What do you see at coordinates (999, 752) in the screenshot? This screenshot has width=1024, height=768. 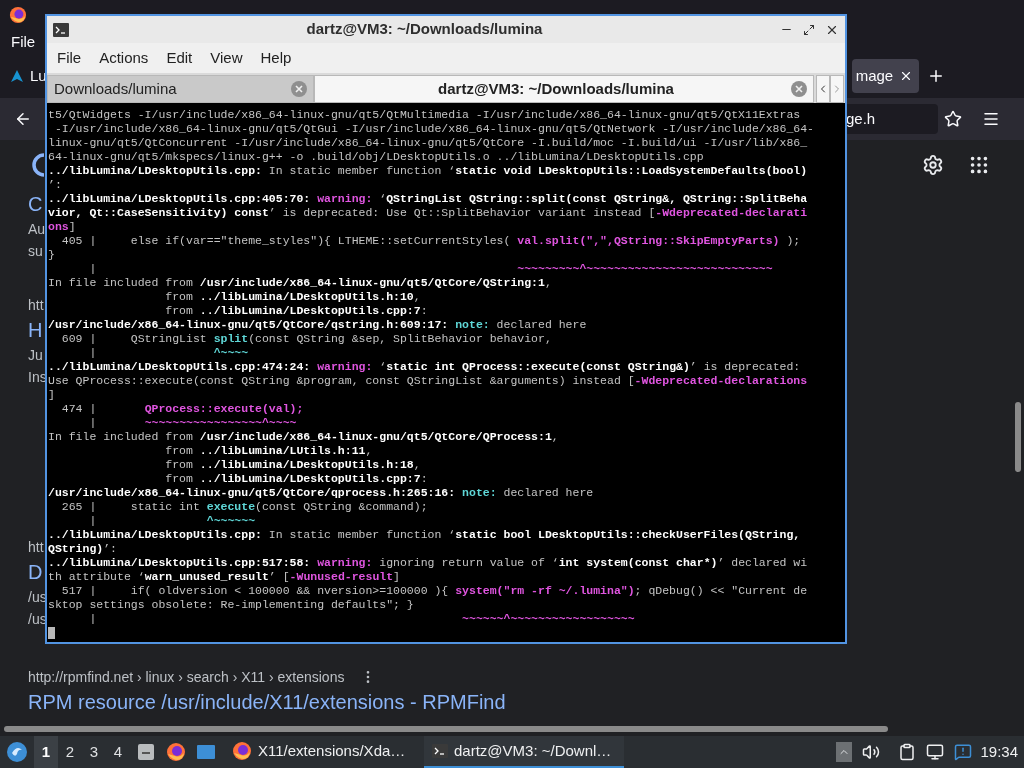 I see `clock: 19:34` at bounding box center [999, 752].